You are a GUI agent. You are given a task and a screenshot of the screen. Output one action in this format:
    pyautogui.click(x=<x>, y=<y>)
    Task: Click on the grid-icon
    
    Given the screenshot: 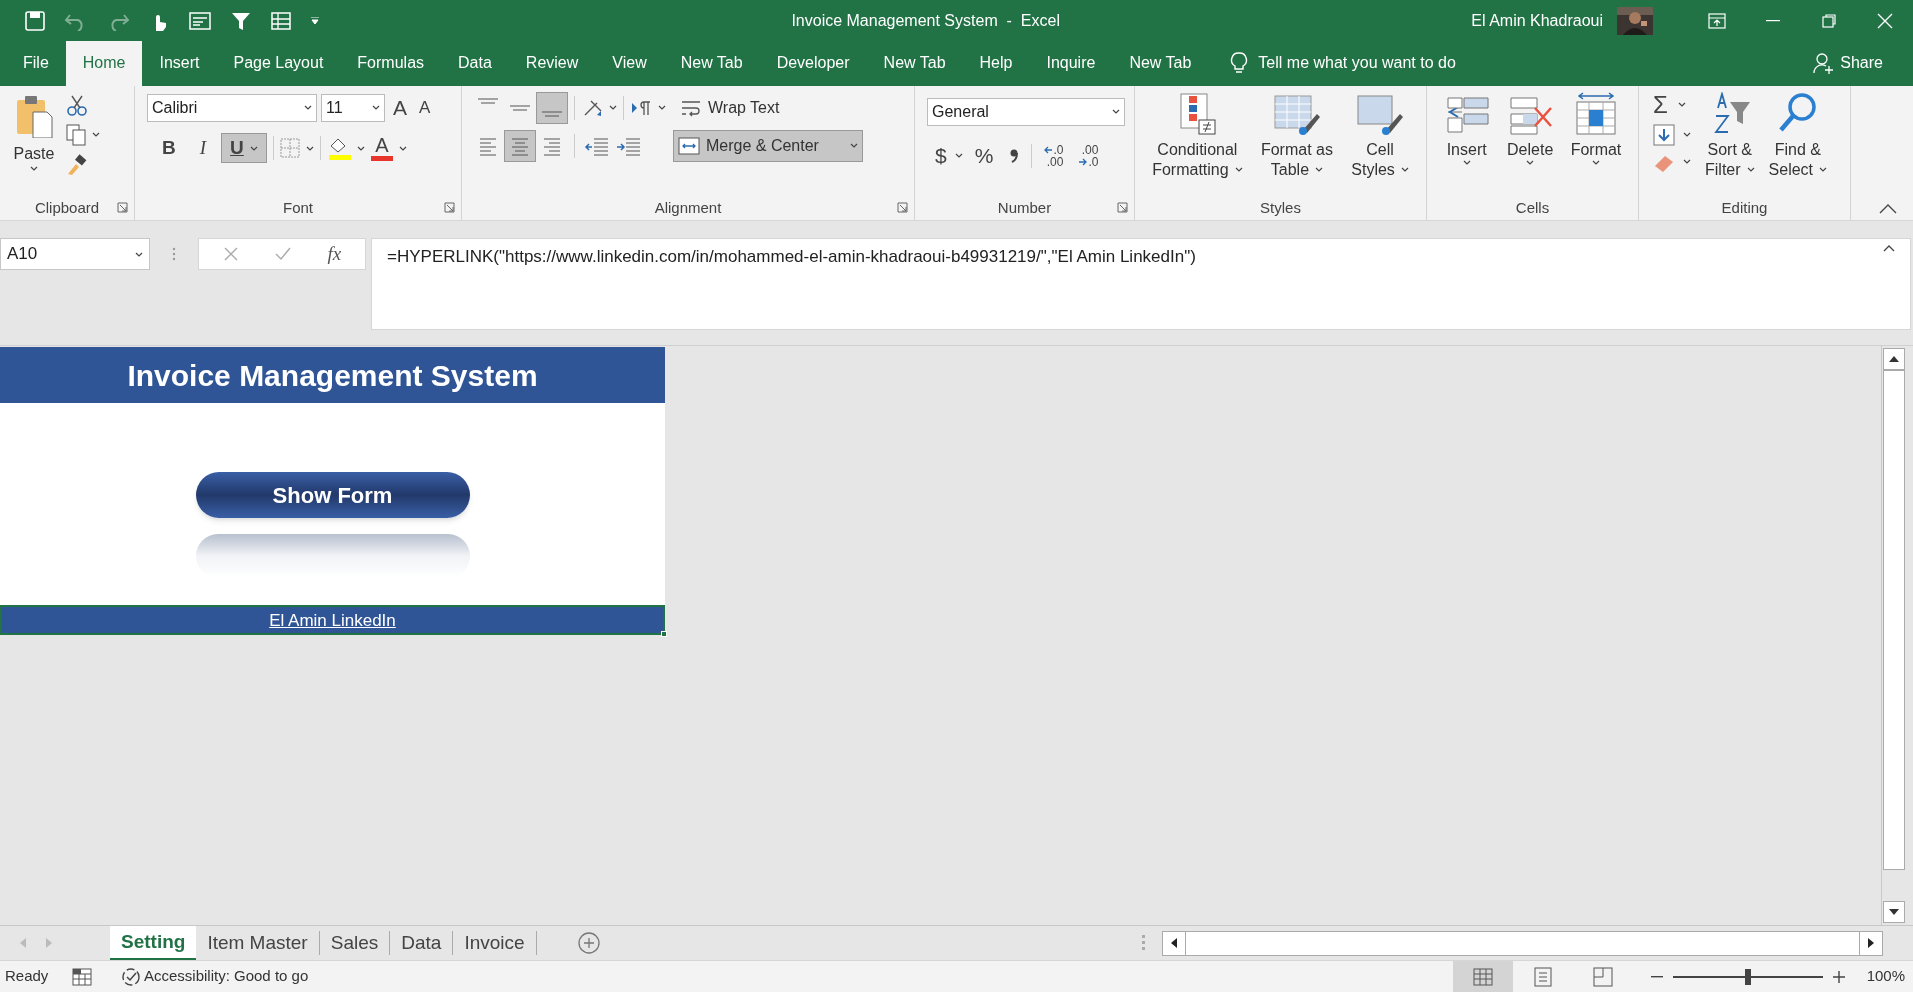 What is the action you would take?
    pyautogui.click(x=1482, y=976)
    